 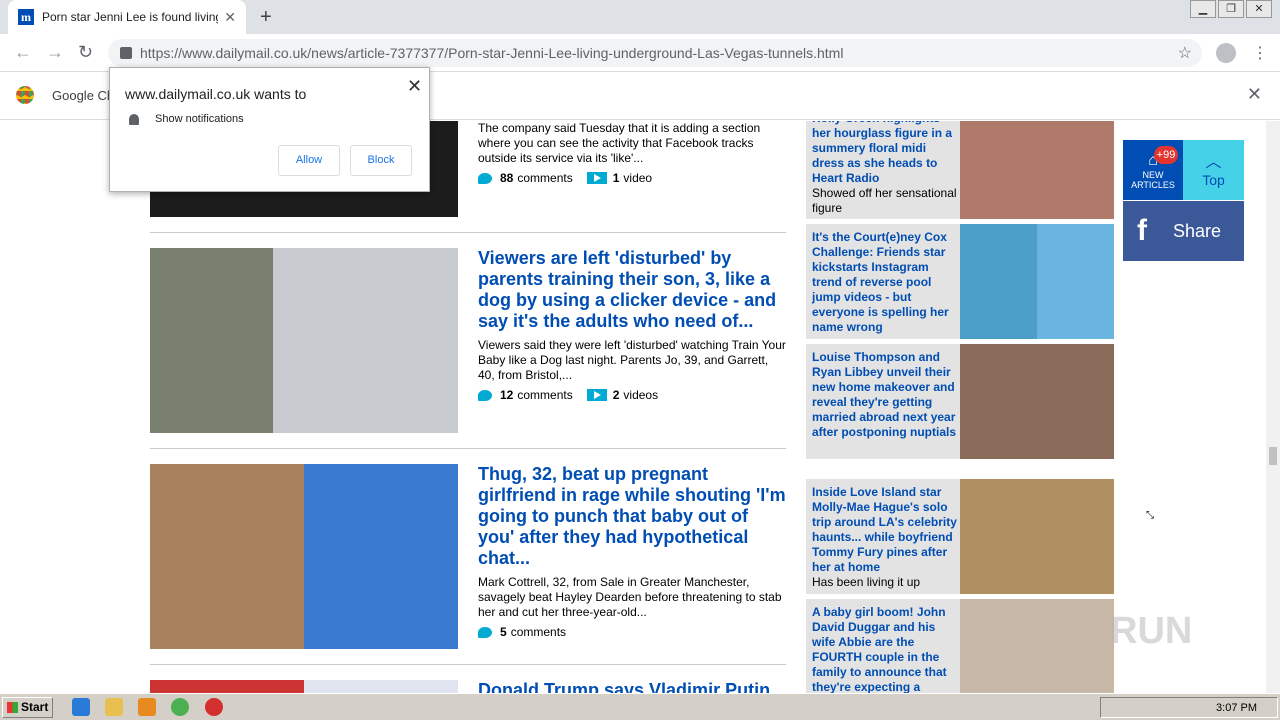 What do you see at coordinates (866, 582) in the screenshot?
I see `side-story-subtitle: Has been living it up` at bounding box center [866, 582].